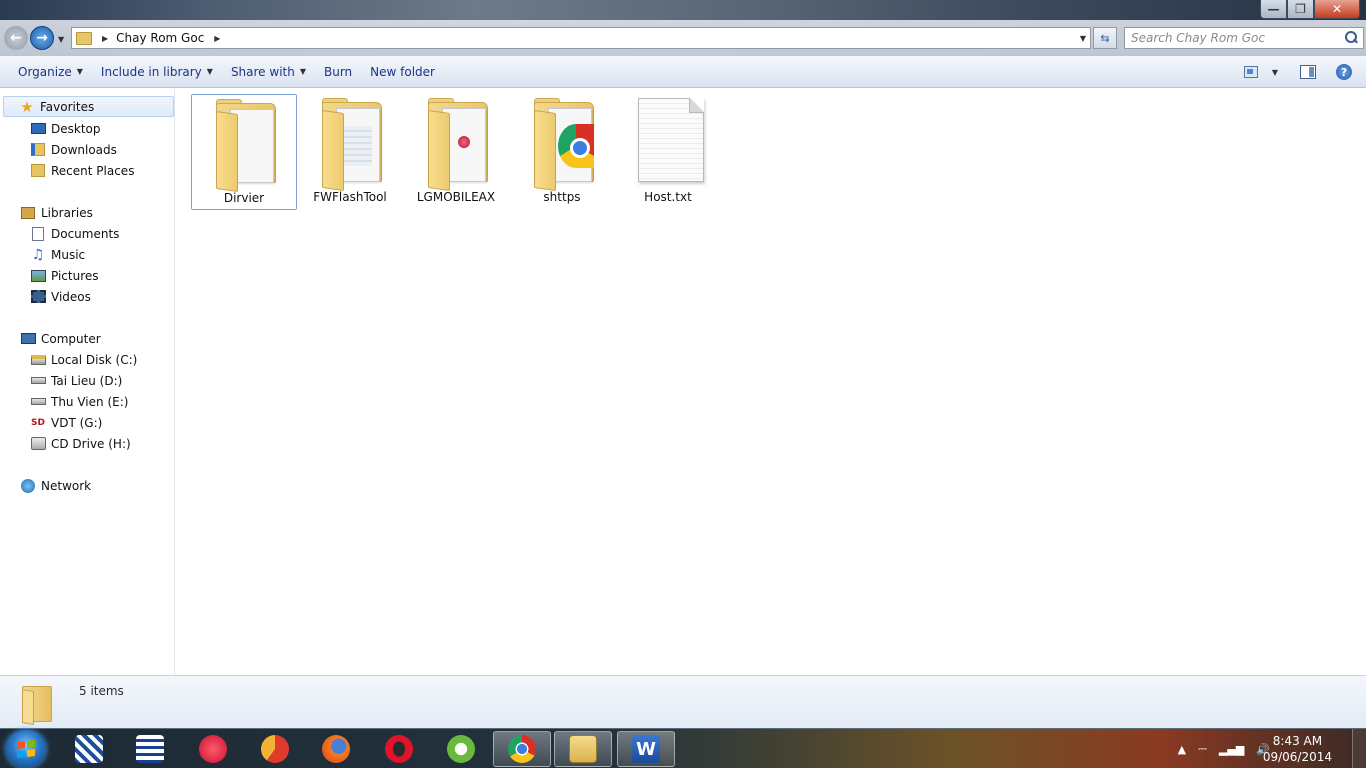  I want to click on clock: 8:43 AM 09/06/2014, so click(1297, 749).